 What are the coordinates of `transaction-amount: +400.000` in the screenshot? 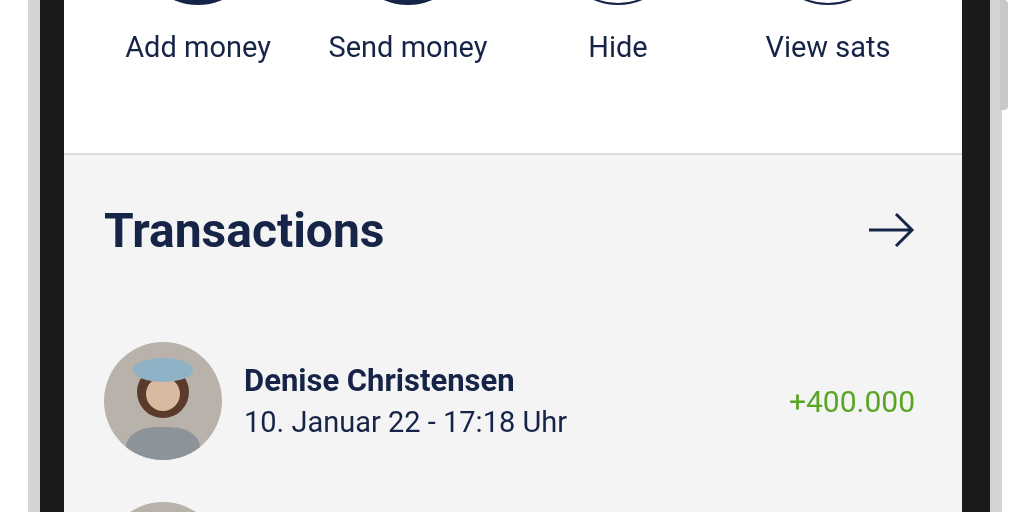 It's located at (851, 401).